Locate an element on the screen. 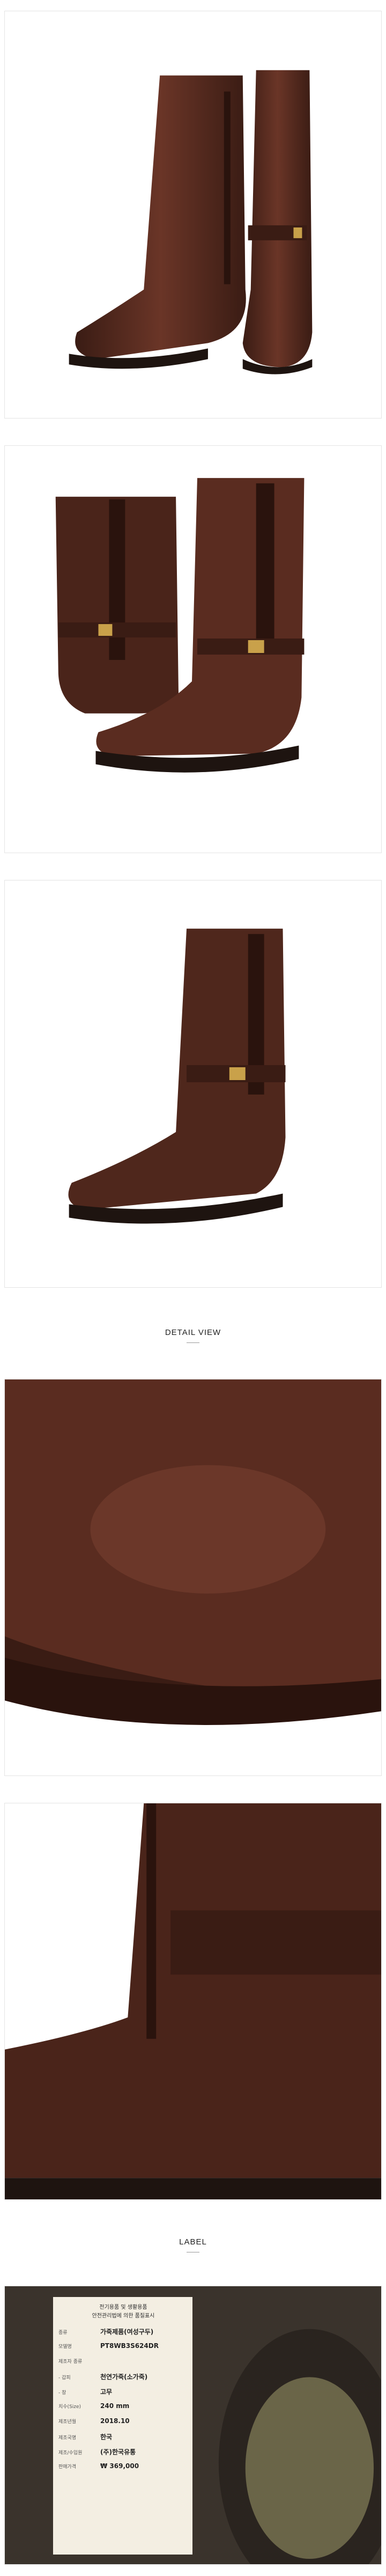 The image size is (386, 2576). label-row: 치수(Size) 240 mm is located at coordinates (123, 2406).